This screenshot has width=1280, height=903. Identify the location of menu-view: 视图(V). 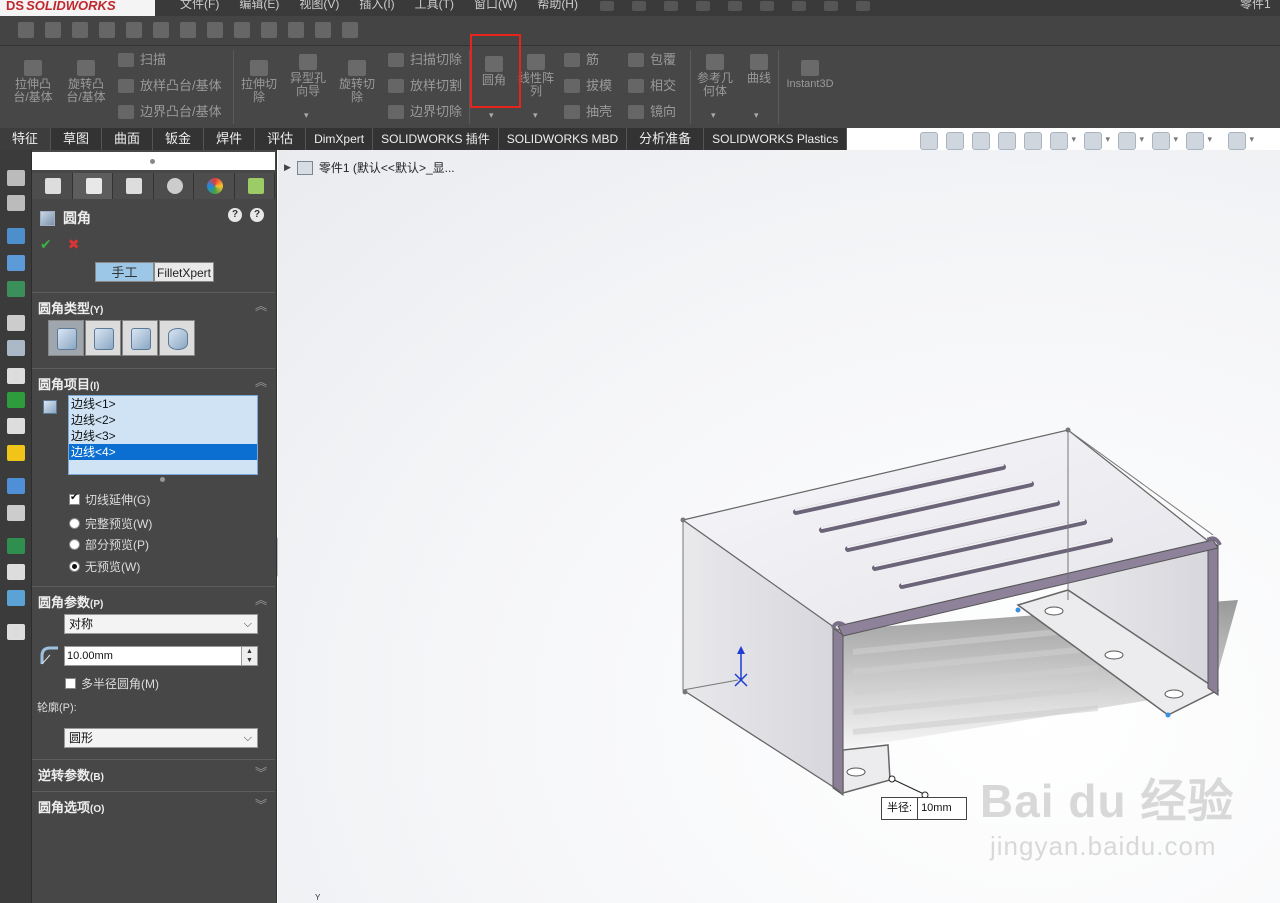
(319, 8).